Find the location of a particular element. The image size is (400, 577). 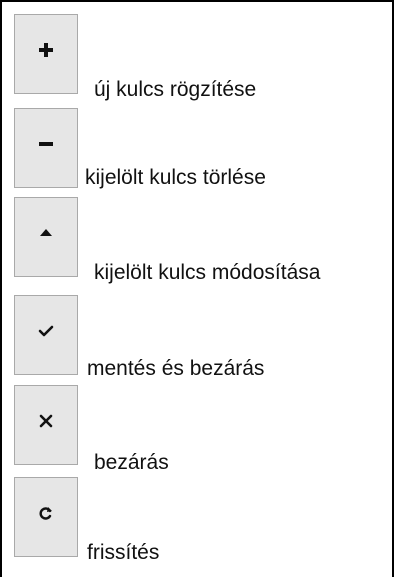

add-key-label: új kulcs rögzítése is located at coordinates (175, 89).